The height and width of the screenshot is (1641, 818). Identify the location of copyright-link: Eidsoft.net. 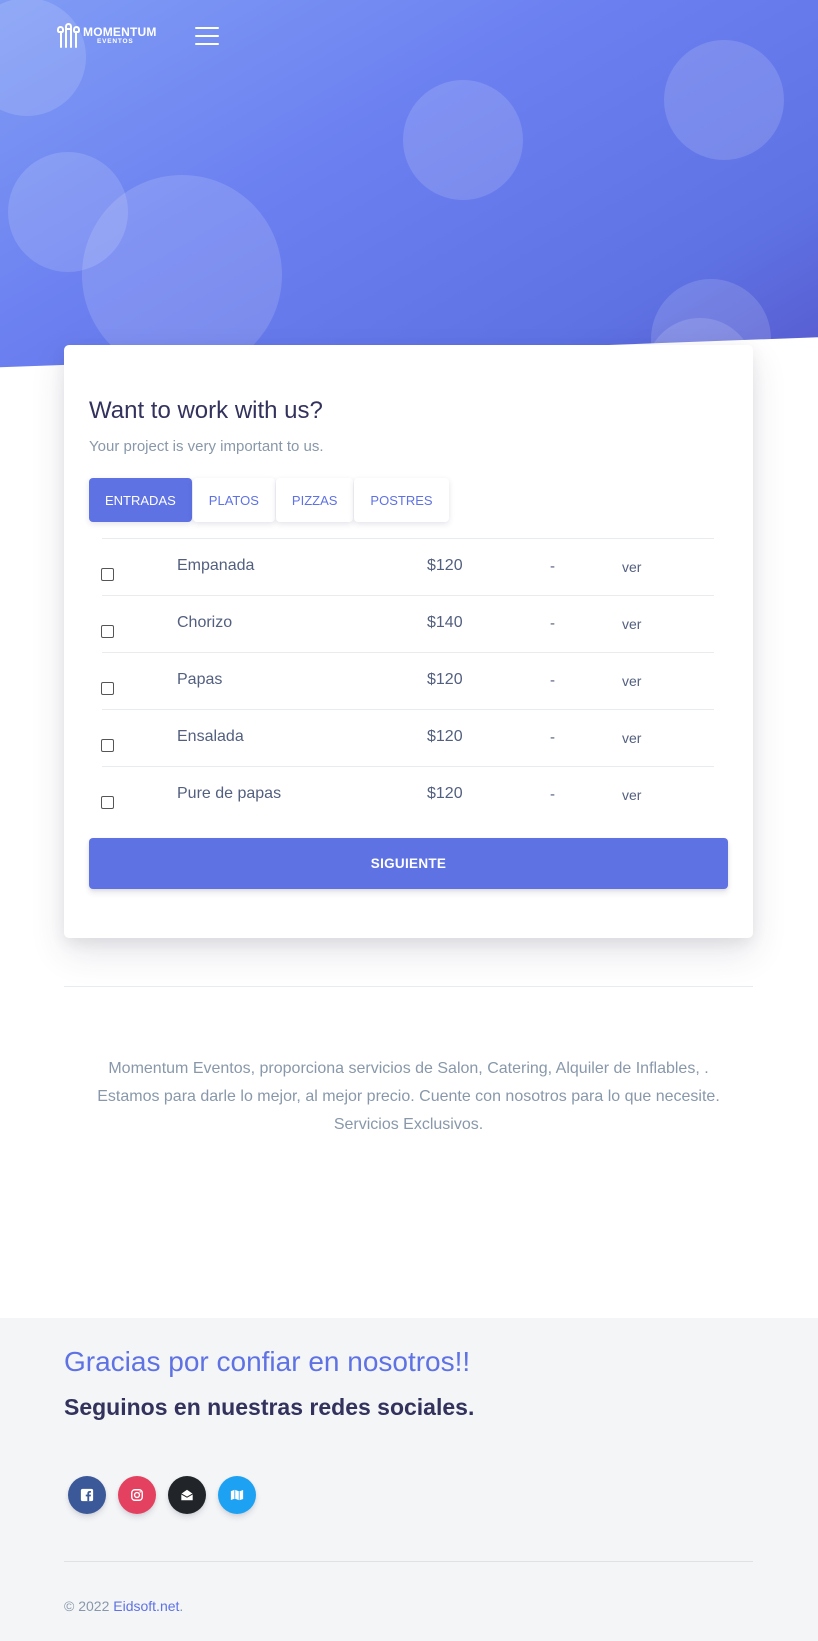
(146, 1606).